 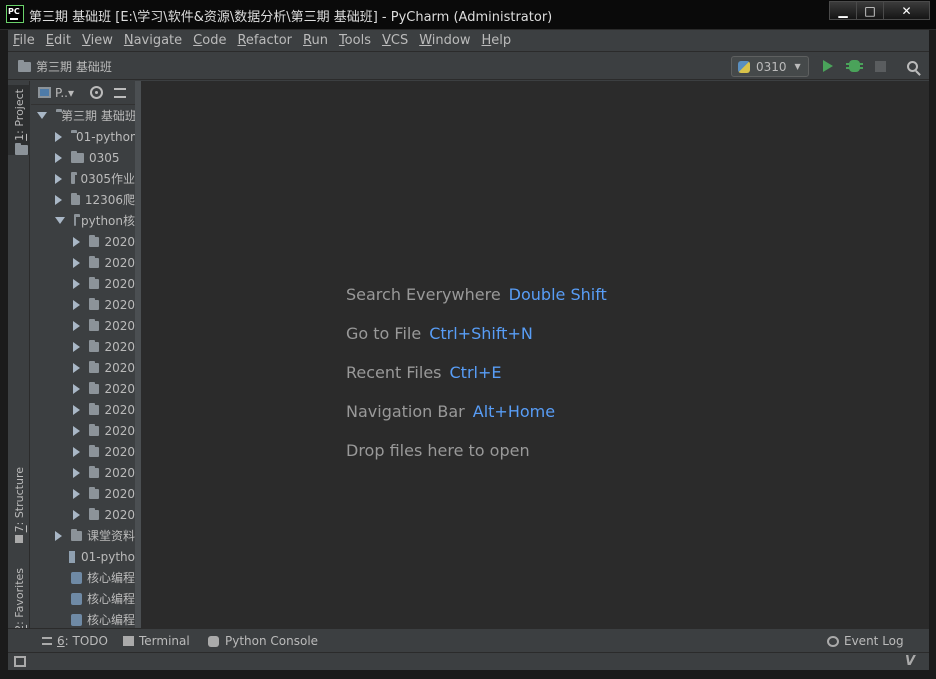 I want to click on menu-window: Window, so click(x=444, y=40).